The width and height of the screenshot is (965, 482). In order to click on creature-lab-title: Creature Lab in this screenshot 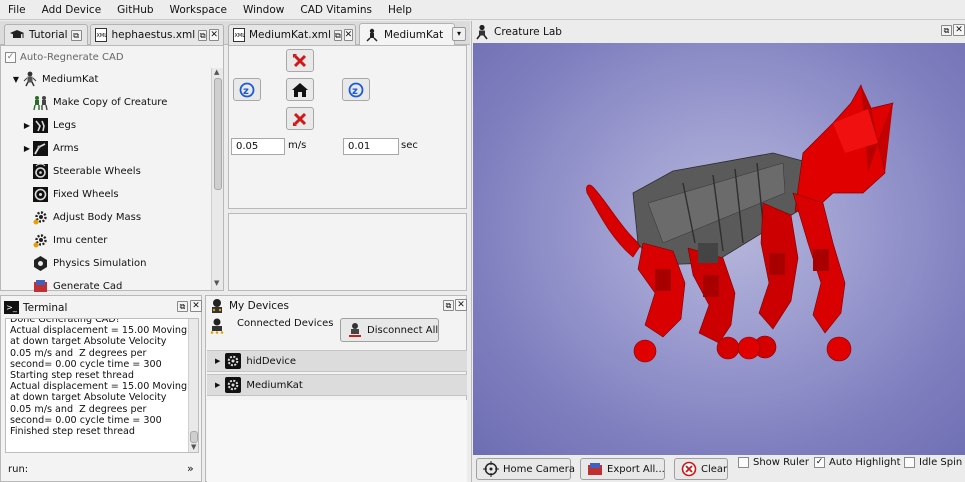, I will do `click(528, 32)`.